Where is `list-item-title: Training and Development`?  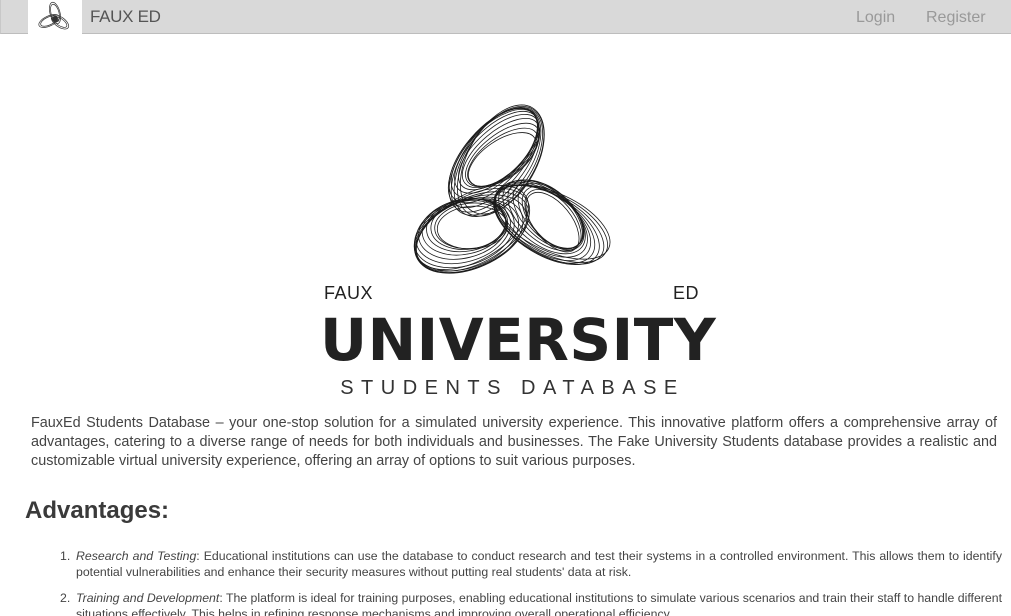
list-item-title: Training and Development is located at coordinates (148, 598).